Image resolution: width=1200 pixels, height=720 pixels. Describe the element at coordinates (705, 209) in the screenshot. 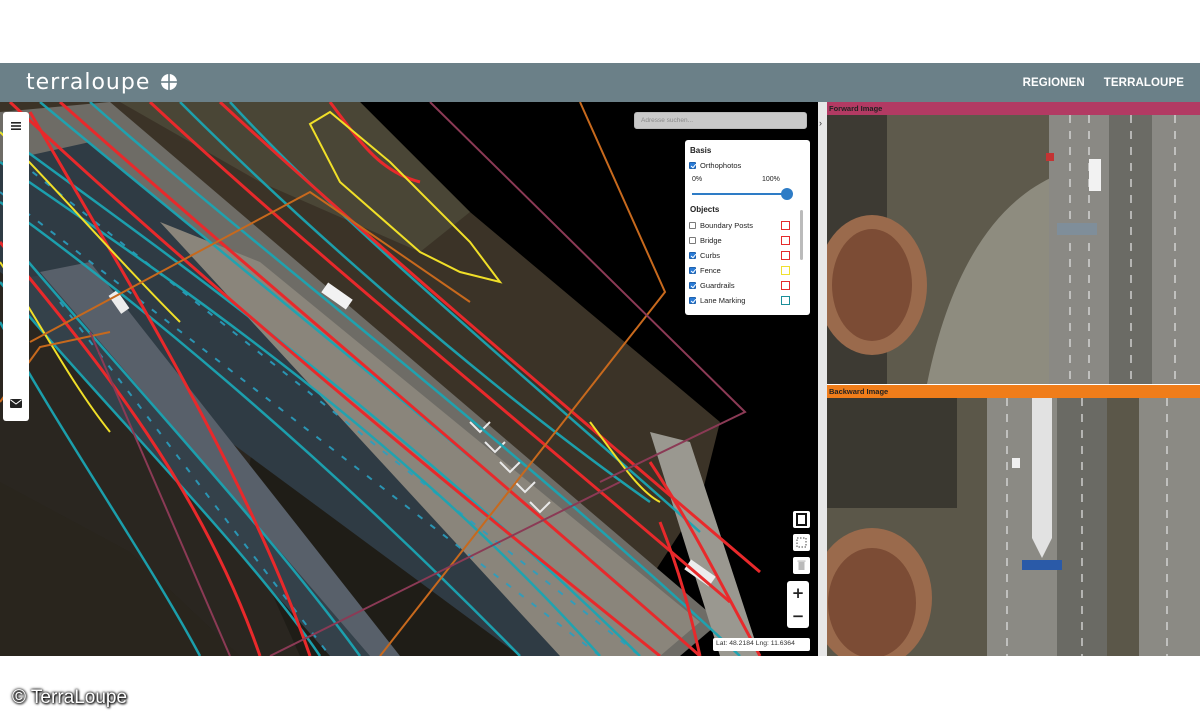

I see `objects-heading: Objects` at that location.